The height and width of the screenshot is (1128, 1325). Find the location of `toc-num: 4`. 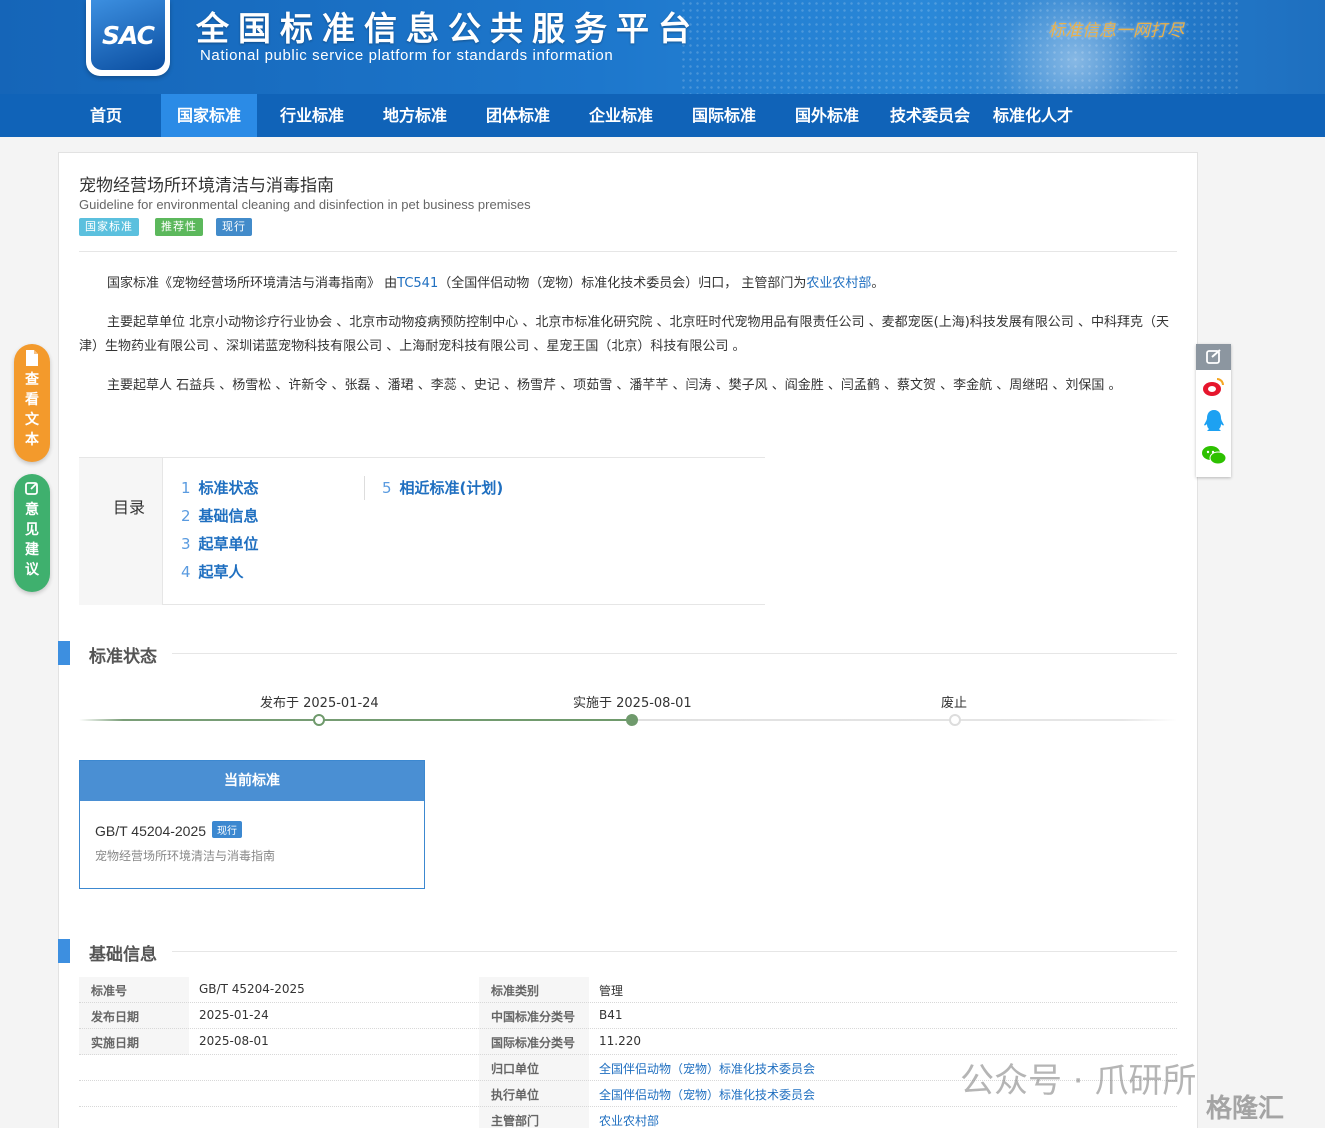

toc-num: 4 is located at coordinates (186, 572).